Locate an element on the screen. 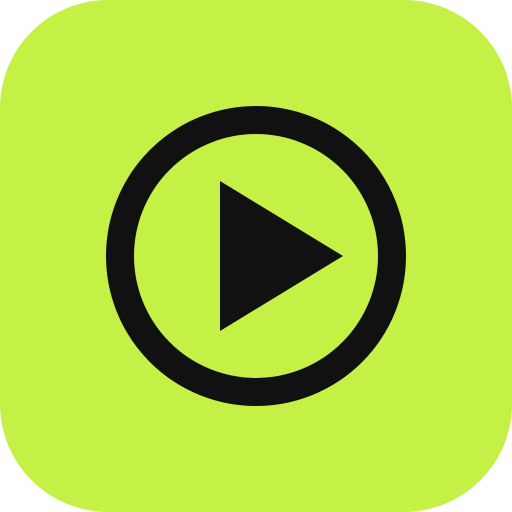  play-triangle is located at coordinates (281, 256).